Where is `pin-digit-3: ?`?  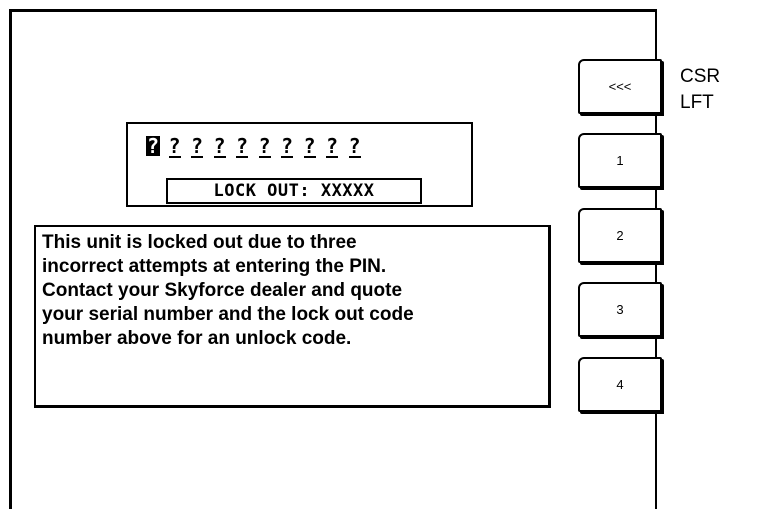 pin-digit-3: ? is located at coordinates (202, 146).